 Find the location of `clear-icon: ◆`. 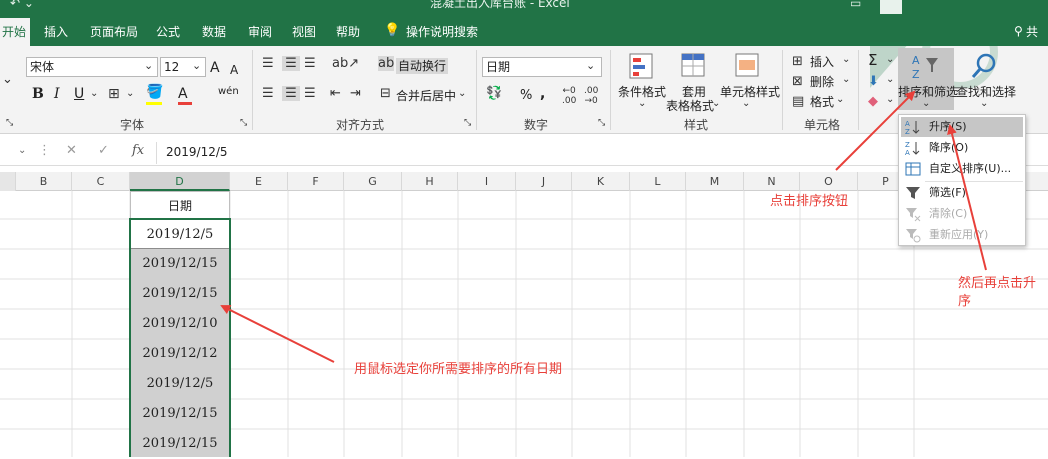

clear-icon: ◆ is located at coordinates (873, 101).